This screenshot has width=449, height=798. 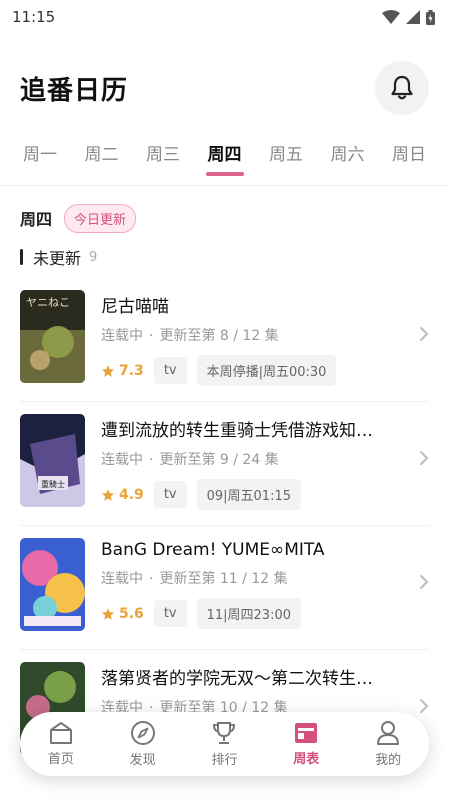 I want to click on header: 追番日历, so click(x=224, y=88).